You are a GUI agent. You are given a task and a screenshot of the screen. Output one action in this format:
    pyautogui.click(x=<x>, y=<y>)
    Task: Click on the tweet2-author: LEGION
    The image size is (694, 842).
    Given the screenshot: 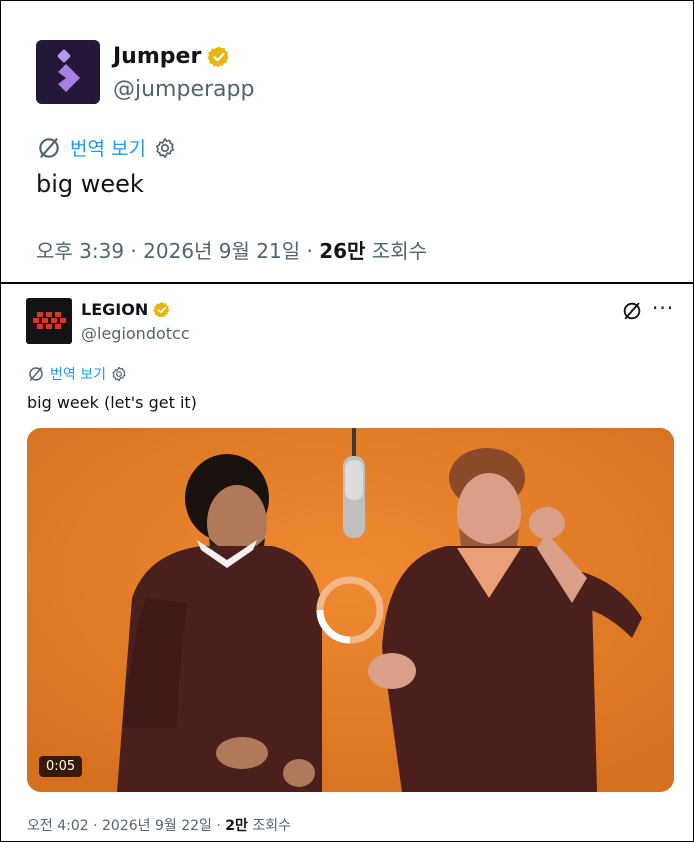 What is the action you would take?
    pyautogui.click(x=126, y=309)
    